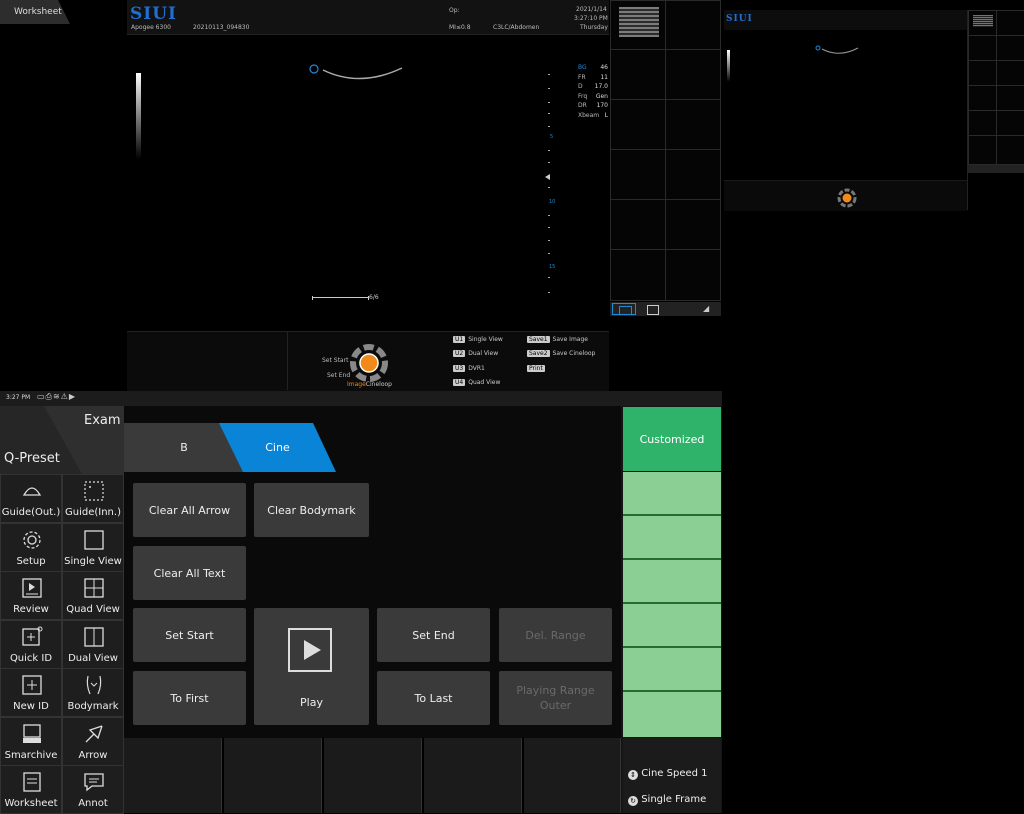 This screenshot has width=1024, height=814. I want to click on to-last-button: To Last, so click(433, 698).